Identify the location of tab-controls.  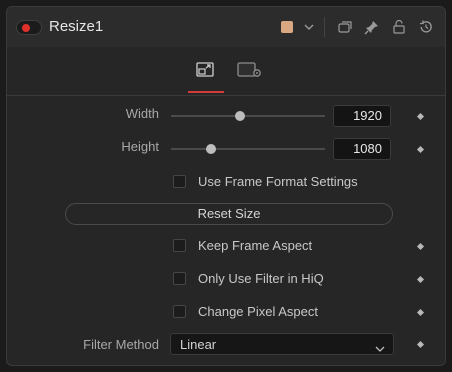
(206, 70).